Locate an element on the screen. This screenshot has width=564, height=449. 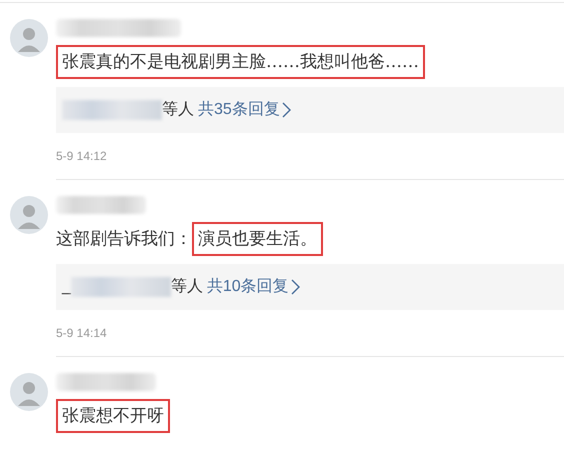
replies-link: 共10条回复 is located at coordinates (247, 287).